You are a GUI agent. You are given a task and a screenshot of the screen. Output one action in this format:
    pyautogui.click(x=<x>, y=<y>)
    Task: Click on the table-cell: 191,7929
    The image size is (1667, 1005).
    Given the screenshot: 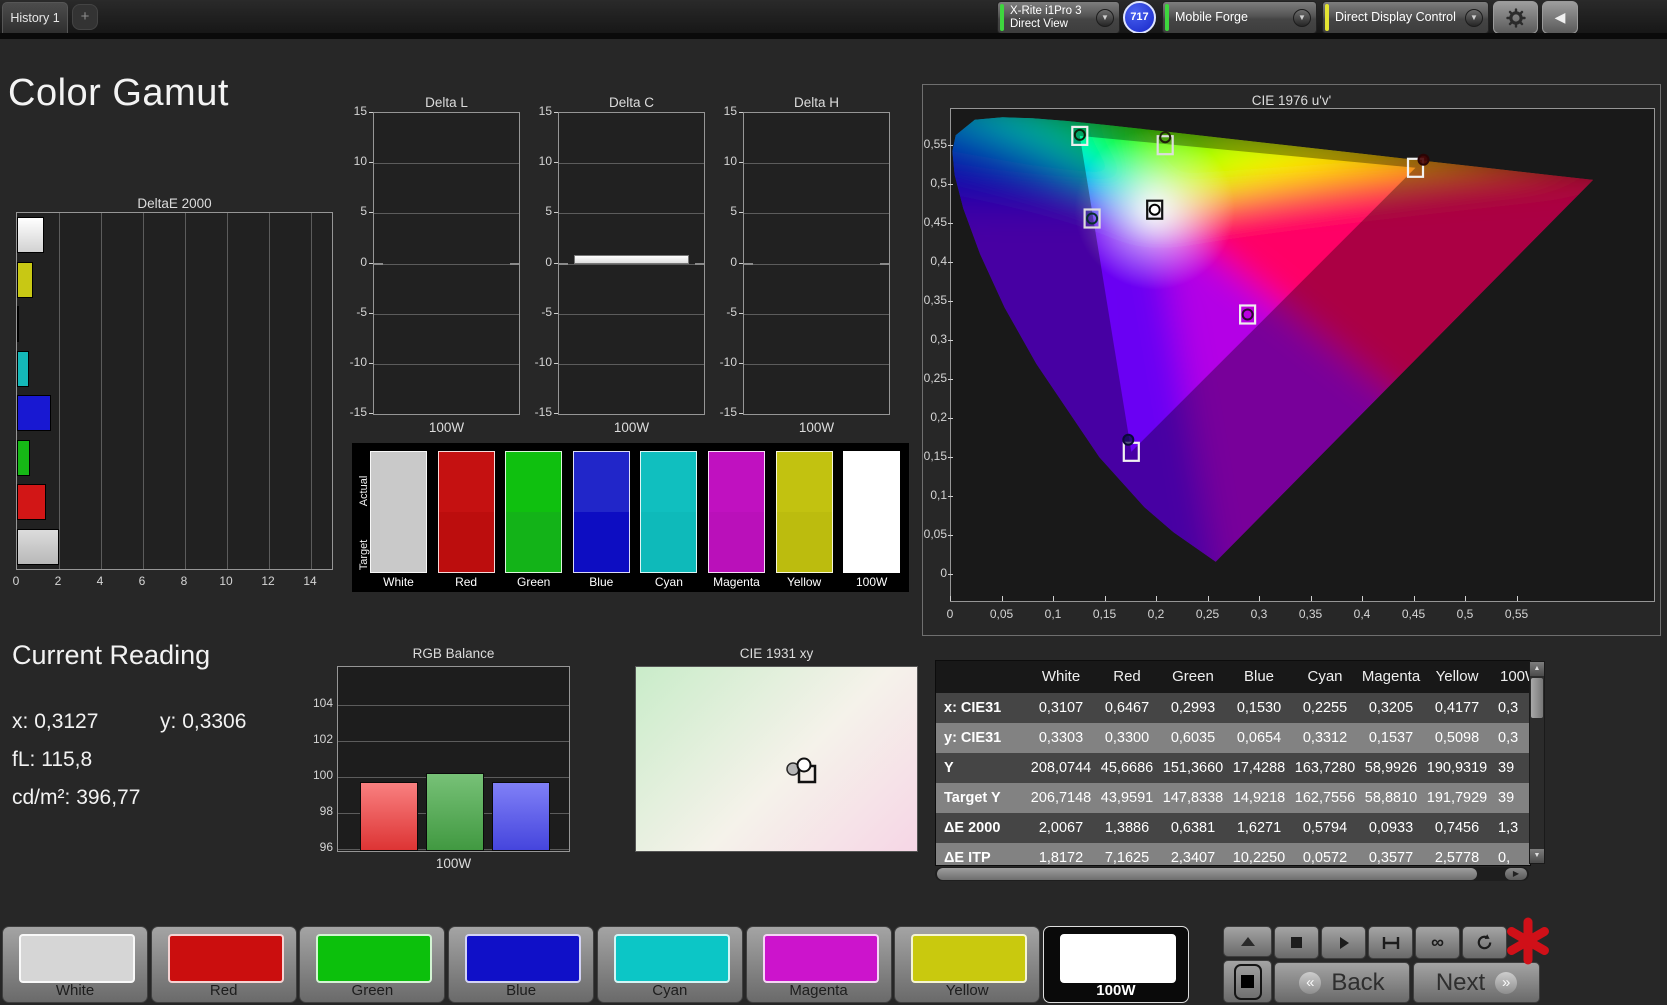 What is the action you would take?
    pyautogui.click(x=1457, y=798)
    